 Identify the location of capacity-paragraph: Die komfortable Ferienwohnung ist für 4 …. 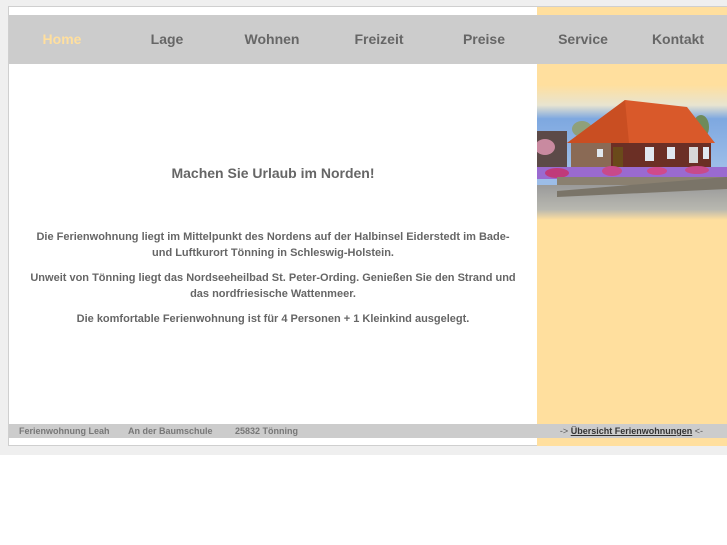
(273, 319).